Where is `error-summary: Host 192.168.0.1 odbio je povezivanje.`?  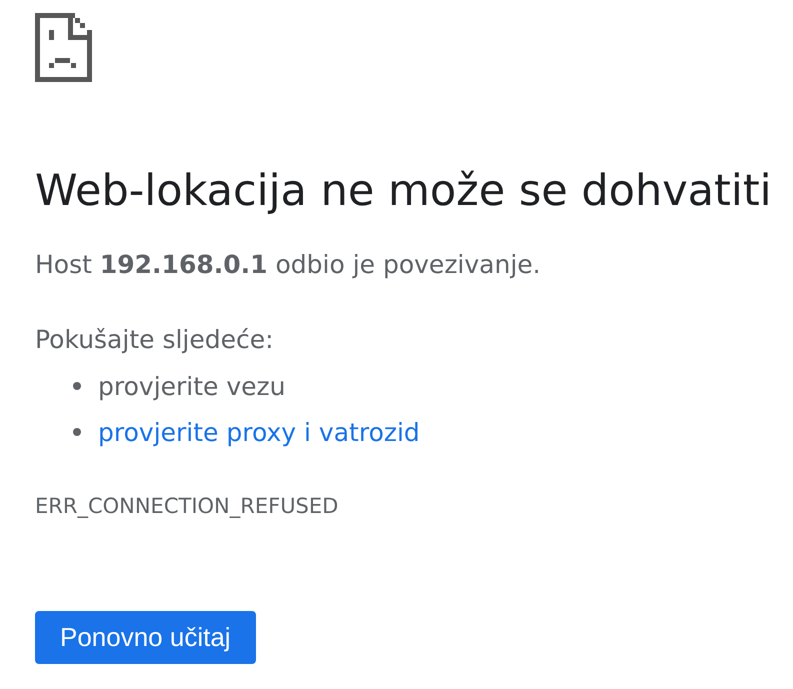
error-summary: Host 192.168.0.1 odbio je povezivanje. is located at coordinates (288, 265).